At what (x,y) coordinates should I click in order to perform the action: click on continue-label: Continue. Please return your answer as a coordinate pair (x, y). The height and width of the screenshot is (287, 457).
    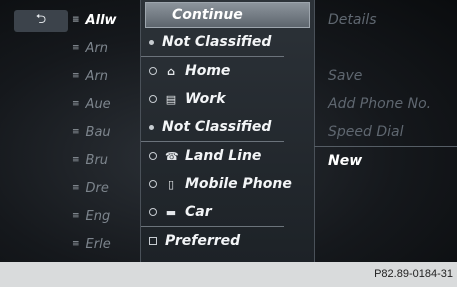
    Looking at the image, I should click on (207, 15).